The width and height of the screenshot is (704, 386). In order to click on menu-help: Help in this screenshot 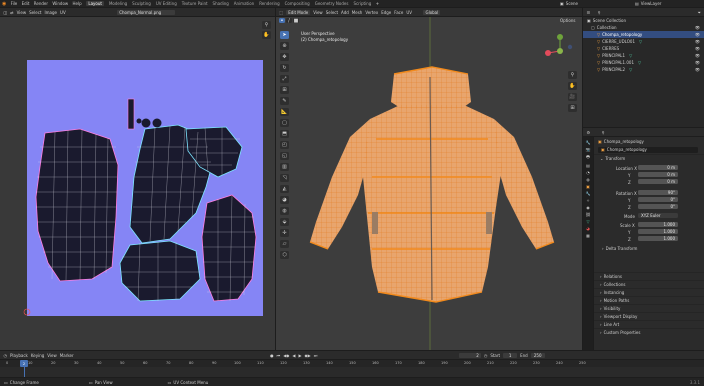, I will do `click(77, 3)`.